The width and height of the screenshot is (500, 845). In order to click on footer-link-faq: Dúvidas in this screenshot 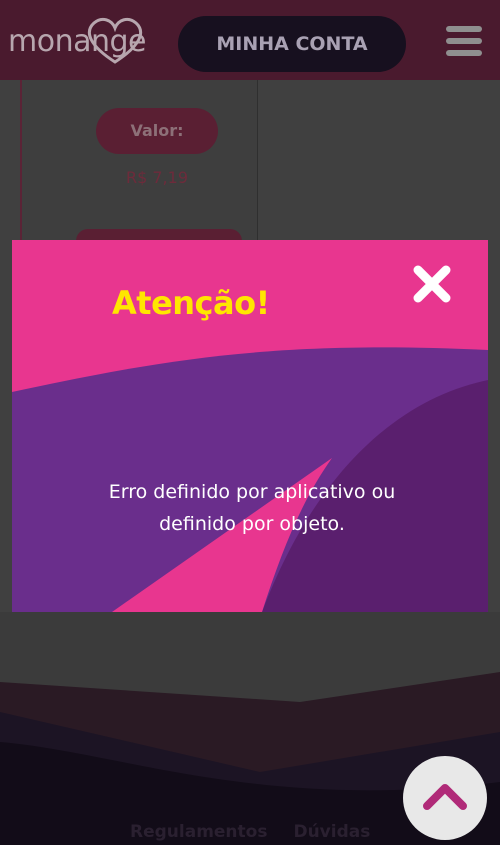, I will do `click(331, 832)`.